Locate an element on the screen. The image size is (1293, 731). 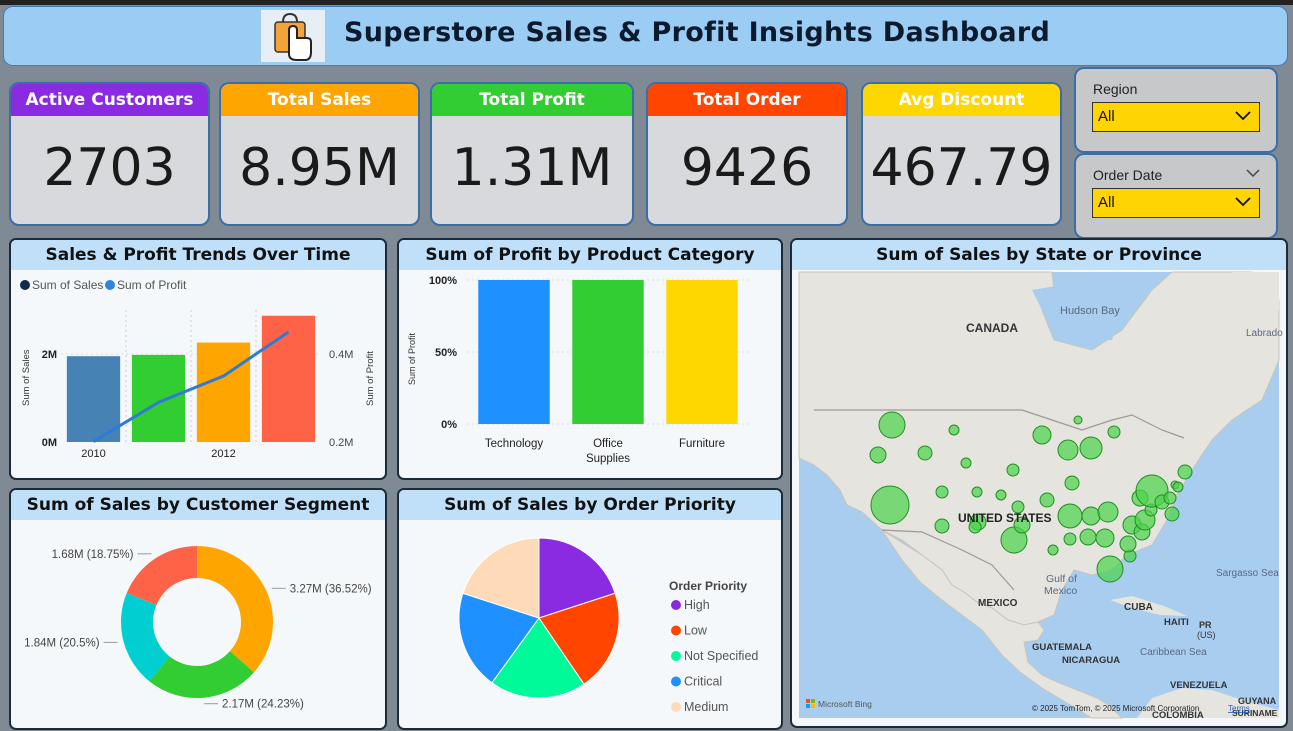
priority-panel-title: Sum of Sales by Order Priority is located at coordinates (590, 505).